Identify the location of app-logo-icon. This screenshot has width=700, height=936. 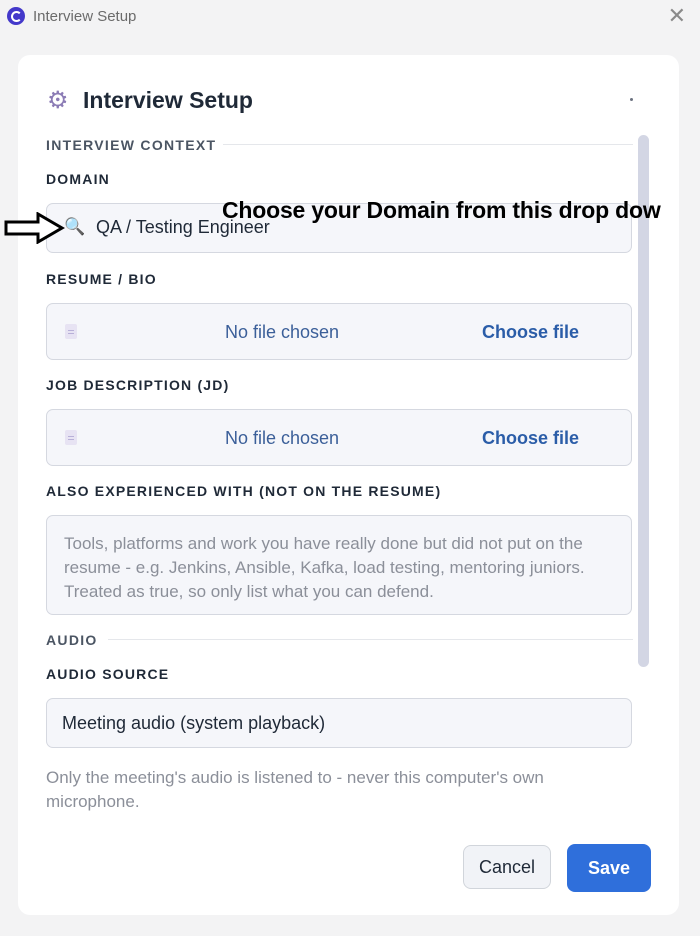
(16, 16).